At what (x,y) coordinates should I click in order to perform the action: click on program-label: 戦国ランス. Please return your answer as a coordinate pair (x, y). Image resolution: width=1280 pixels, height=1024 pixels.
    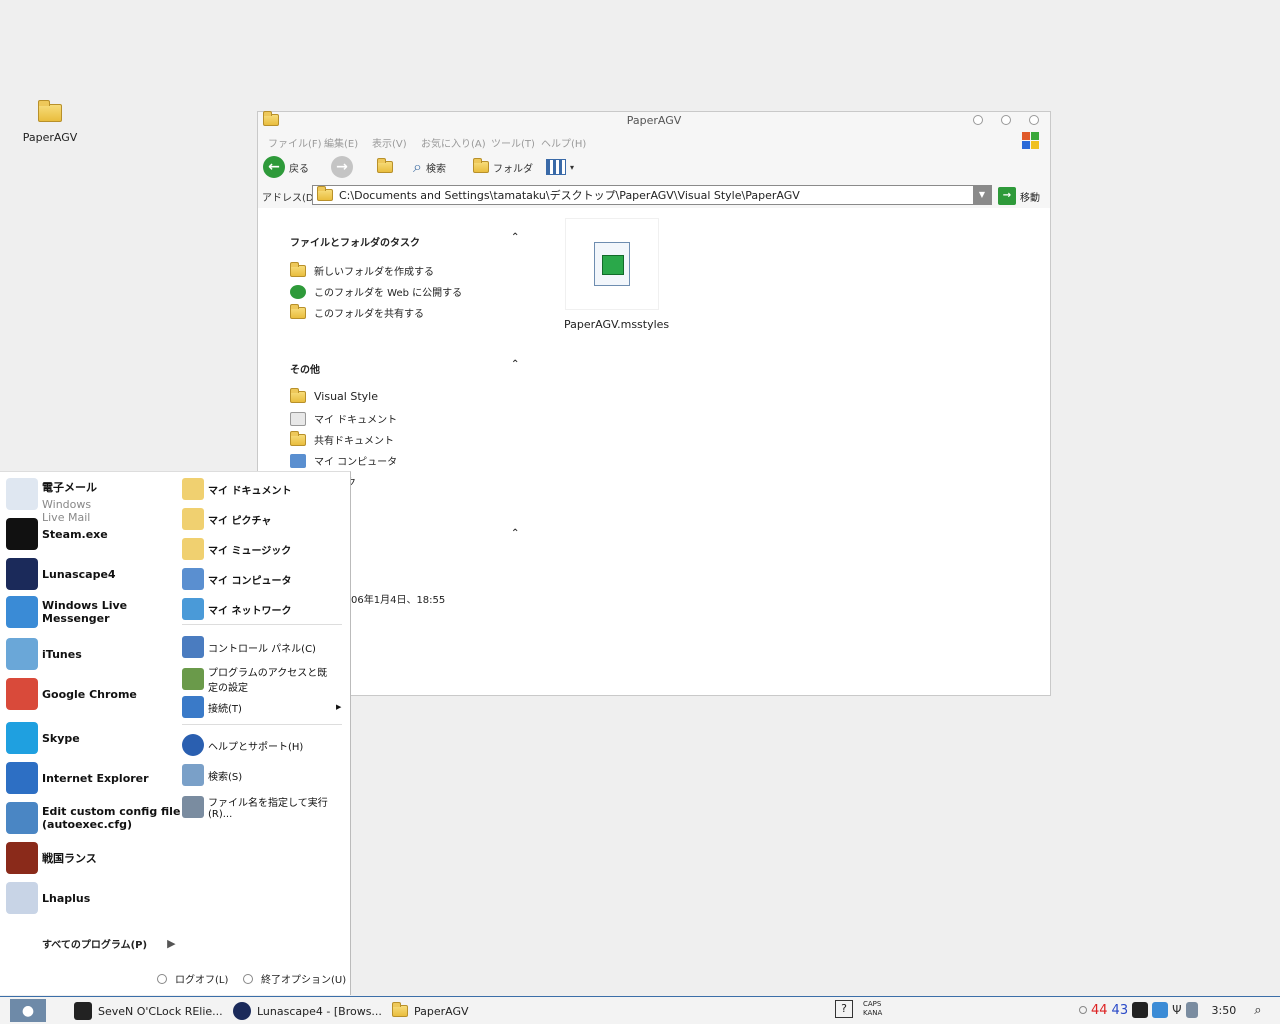
    Looking at the image, I should click on (69, 858).